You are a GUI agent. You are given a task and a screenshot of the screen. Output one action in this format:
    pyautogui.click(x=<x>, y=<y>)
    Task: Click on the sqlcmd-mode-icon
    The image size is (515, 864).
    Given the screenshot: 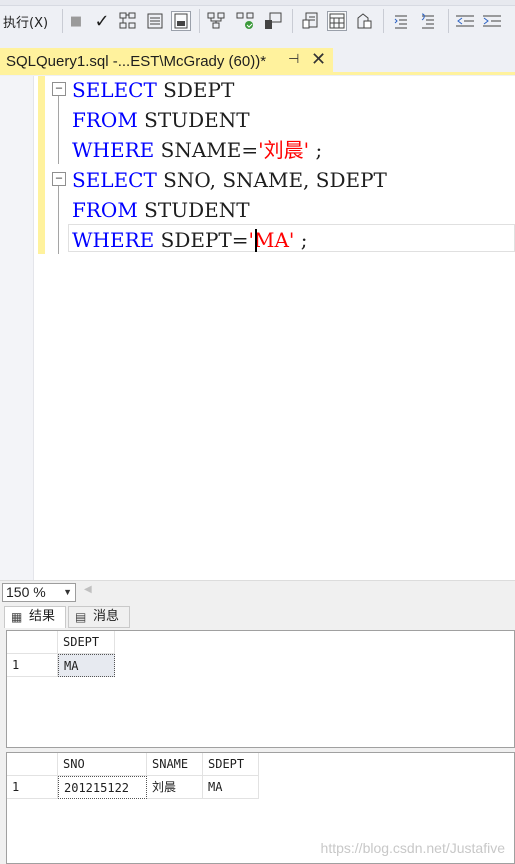 What is the action you would take?
    pyautogui.click(x=364, y=21)
    